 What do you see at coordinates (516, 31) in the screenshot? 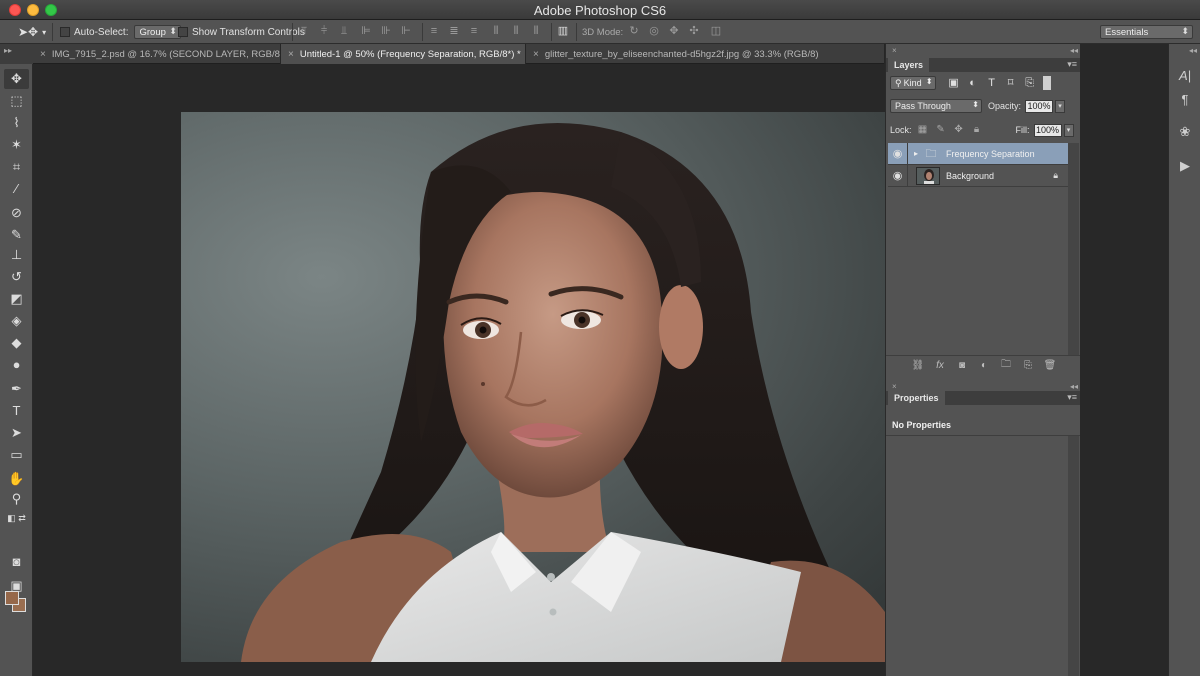
I see `distribute-hcenter-icon: ⦀` at bounding box center [516, 31].